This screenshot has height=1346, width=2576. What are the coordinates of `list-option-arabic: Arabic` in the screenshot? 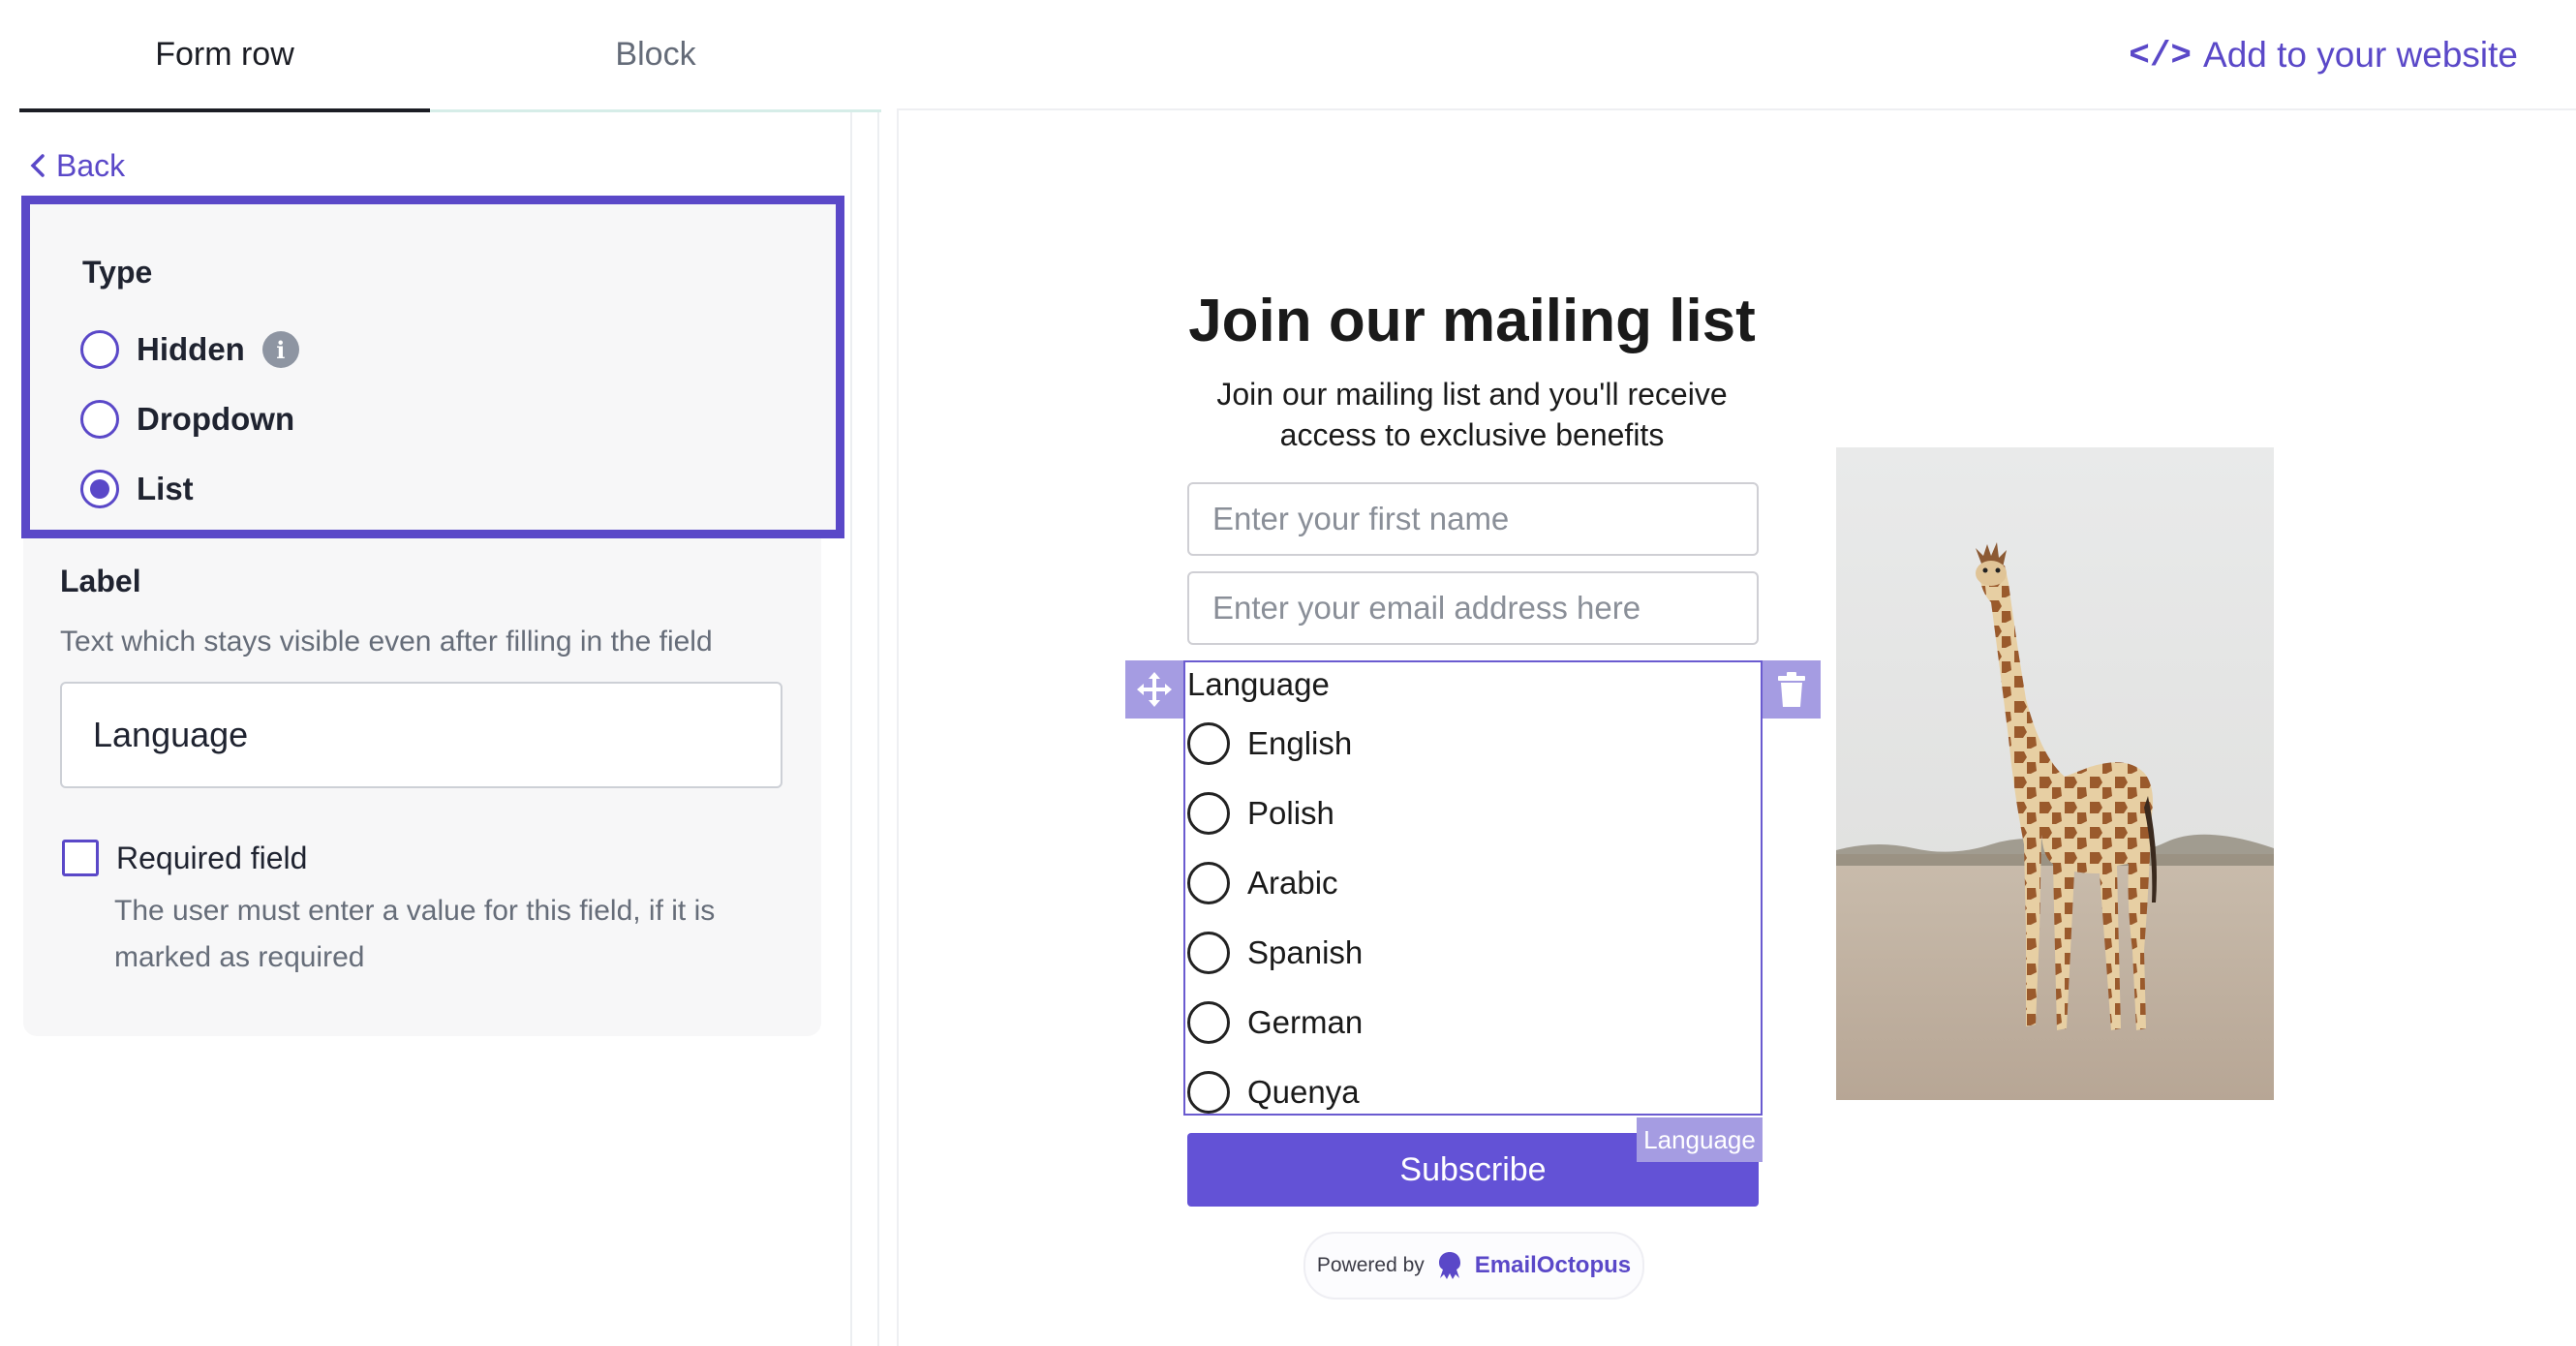 It's located at (1262, 883).